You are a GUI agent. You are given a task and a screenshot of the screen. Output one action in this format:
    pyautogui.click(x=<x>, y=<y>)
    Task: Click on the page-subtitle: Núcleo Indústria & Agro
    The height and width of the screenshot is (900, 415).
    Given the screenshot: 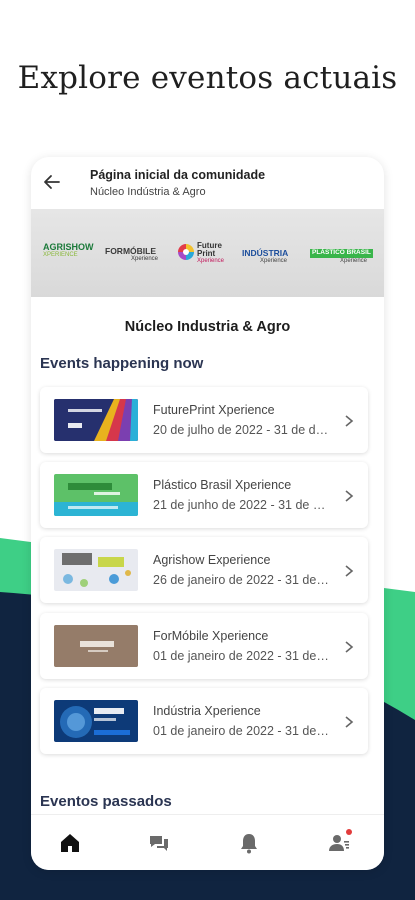 What is the action you would take?
    pyautogui.click(x=148, y=192)
    